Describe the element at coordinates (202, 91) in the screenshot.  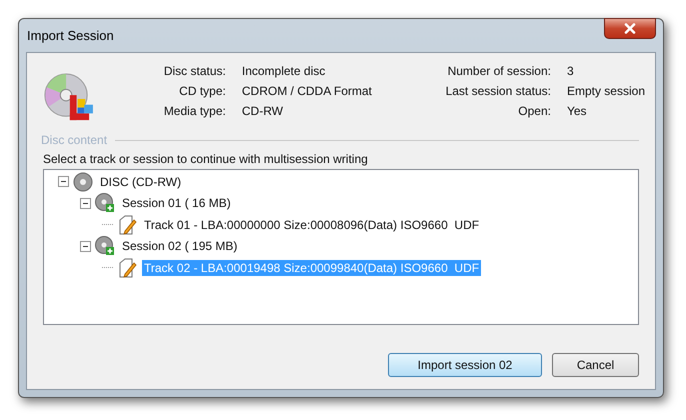
I see `field-label: CD type:` at that location.